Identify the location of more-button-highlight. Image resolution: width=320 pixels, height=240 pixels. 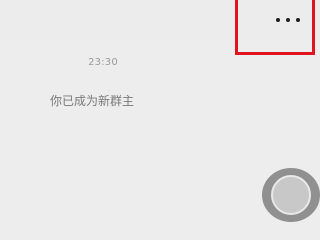
(275, 27).